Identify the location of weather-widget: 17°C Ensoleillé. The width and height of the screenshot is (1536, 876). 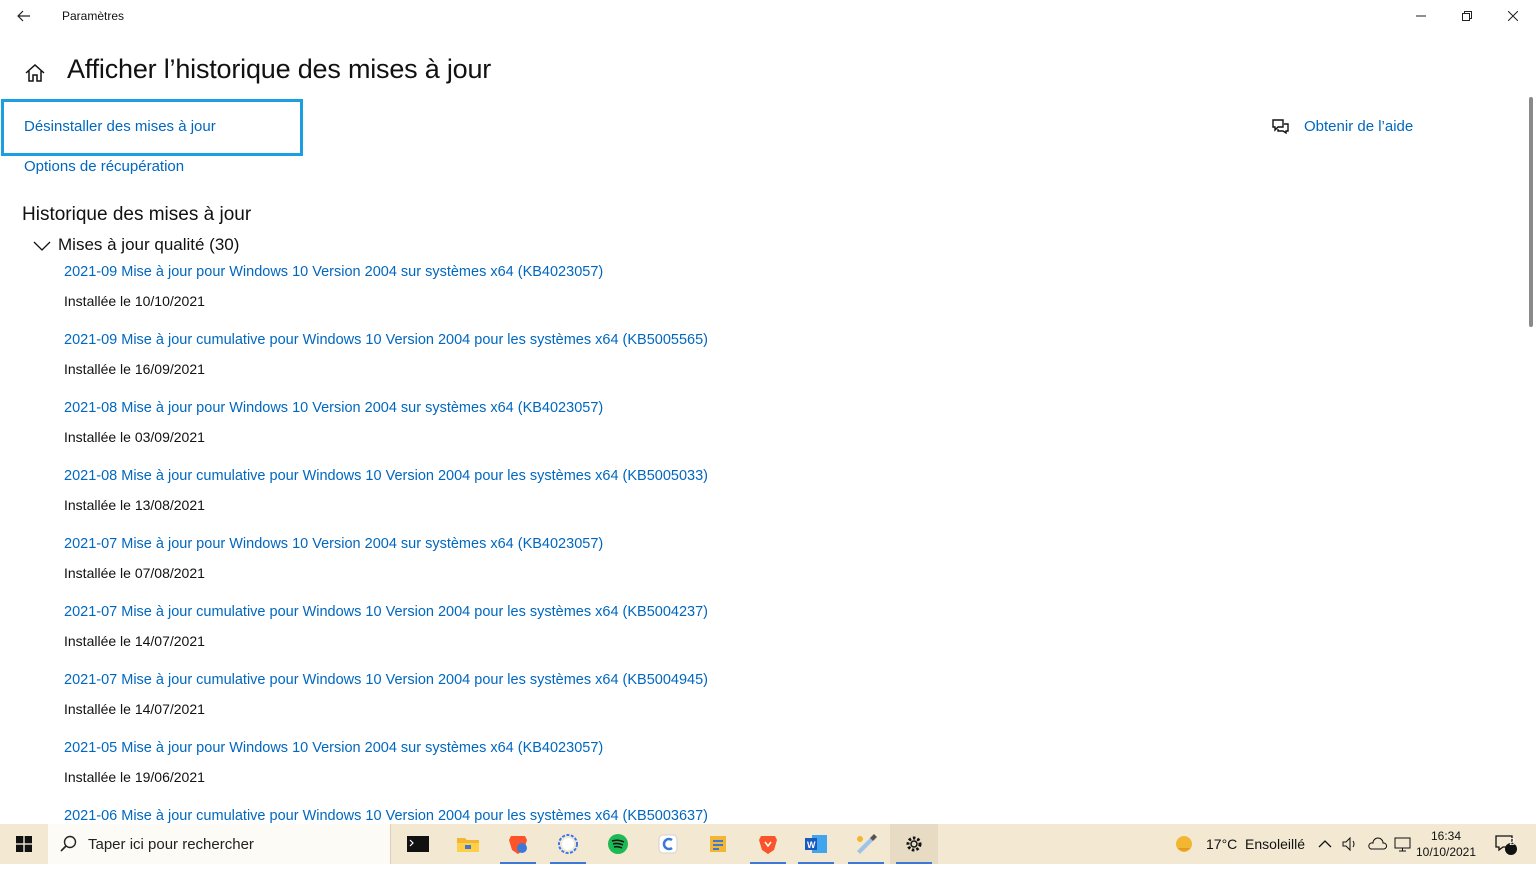
(1239, 844).